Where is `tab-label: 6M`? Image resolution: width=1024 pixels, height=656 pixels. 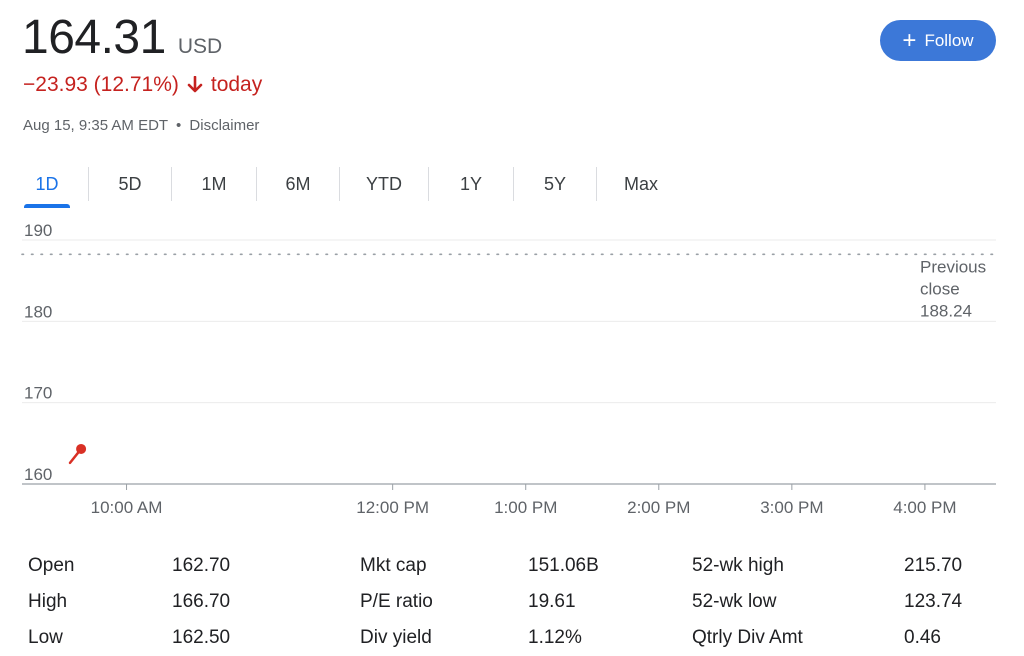 tab-label: 6M is located at coordinates (298, 183).